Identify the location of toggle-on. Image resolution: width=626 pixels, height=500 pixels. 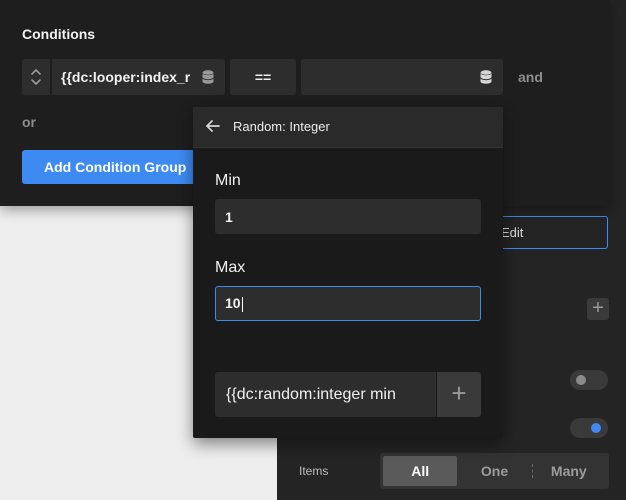
(589, 428).